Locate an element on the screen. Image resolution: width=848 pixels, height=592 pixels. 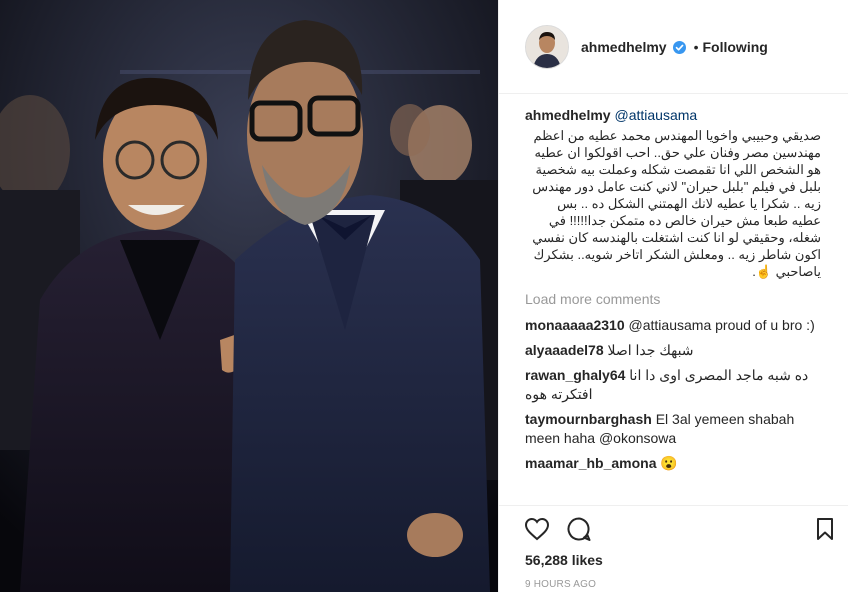
following-button: Following is located at coordinates (735, 47).